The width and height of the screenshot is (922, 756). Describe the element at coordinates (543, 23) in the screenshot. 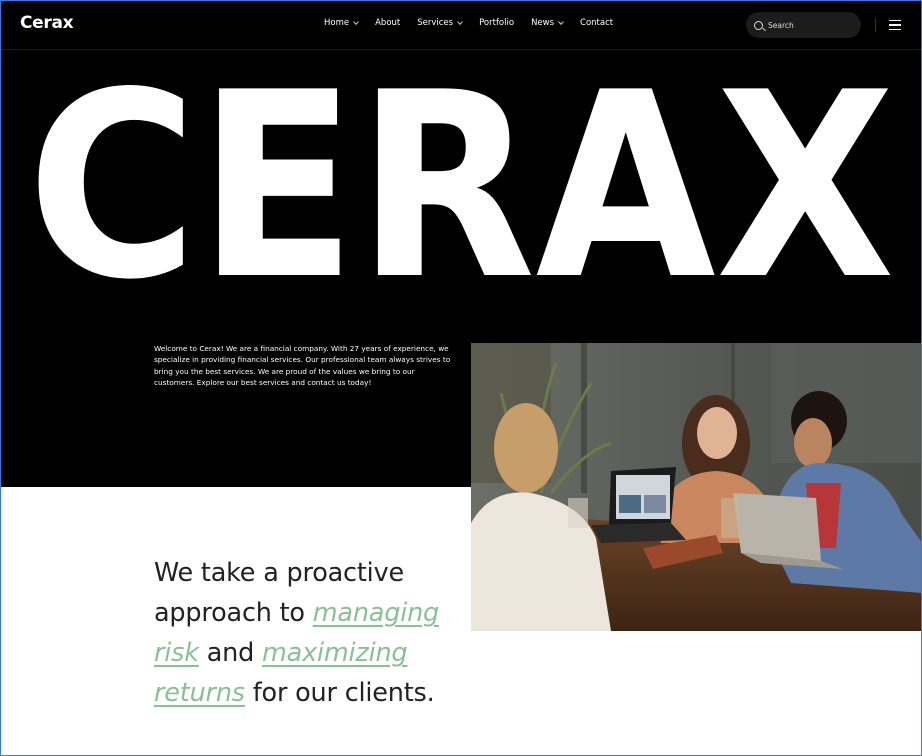

I see `nav-item-label: News` at that location.